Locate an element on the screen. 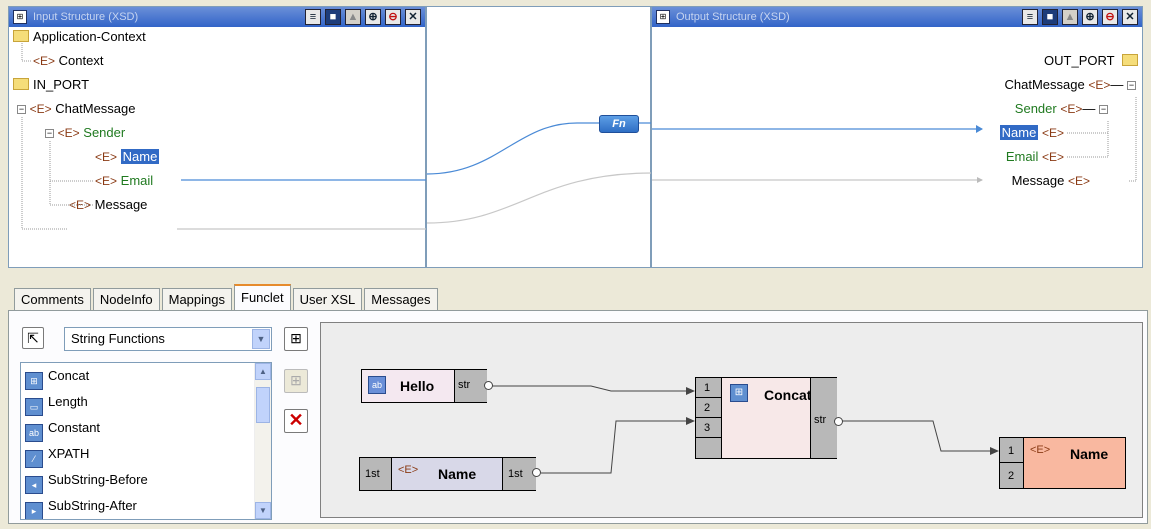 This screenshot has height=529, width=1151. insert-function-icon: ⊞ is located at coordinates (296, 381).